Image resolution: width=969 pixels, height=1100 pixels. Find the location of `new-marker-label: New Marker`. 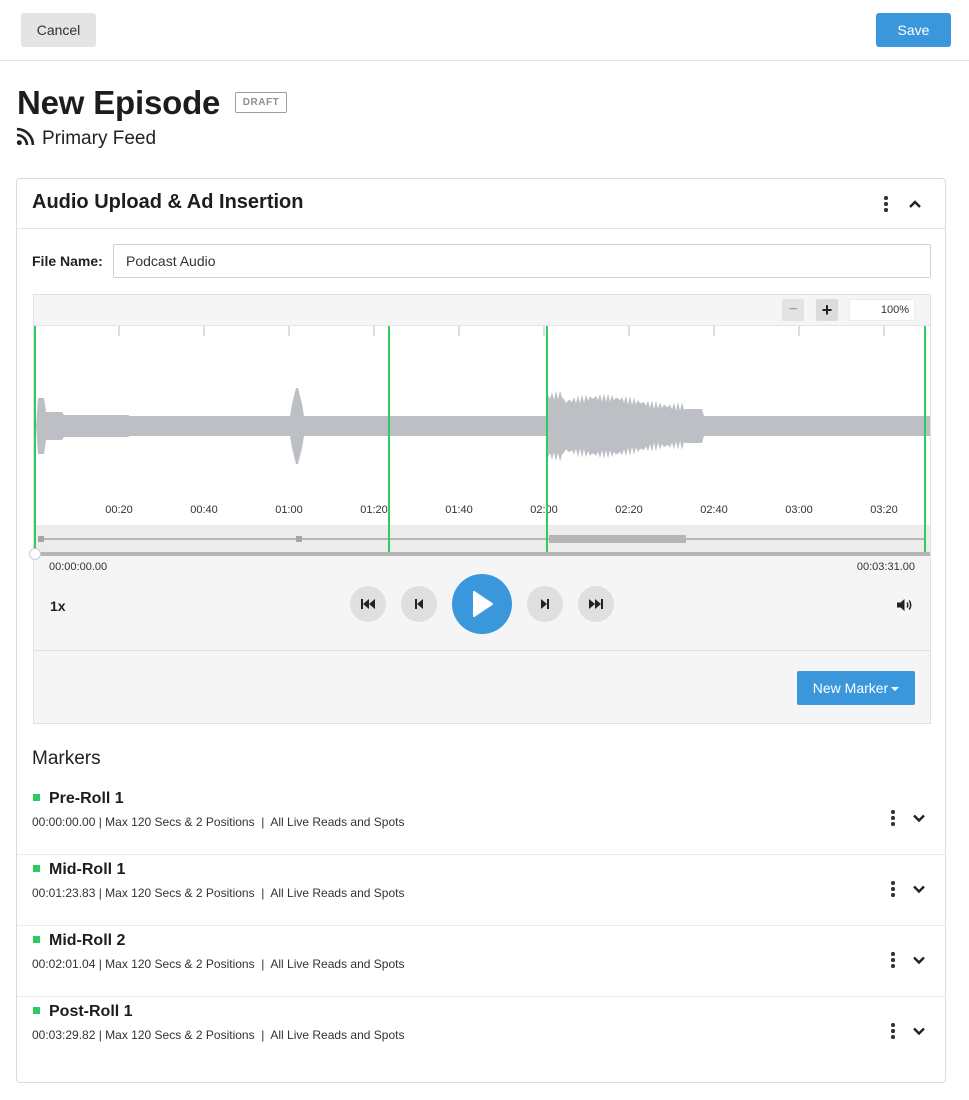

new-marker-label: New Marker is located at coordinates (850, 688).